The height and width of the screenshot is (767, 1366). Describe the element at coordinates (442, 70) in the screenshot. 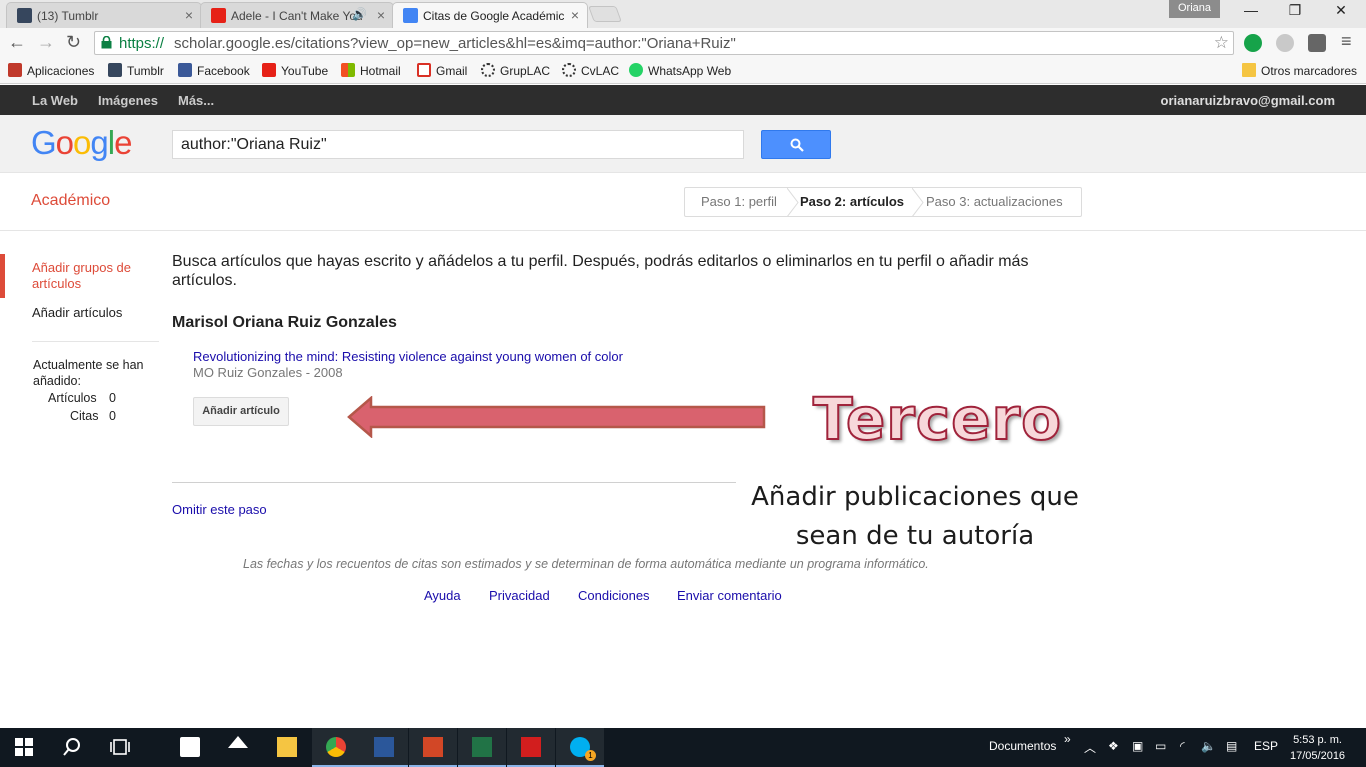

I see `bookmark-gmail: Gmail` at that location.